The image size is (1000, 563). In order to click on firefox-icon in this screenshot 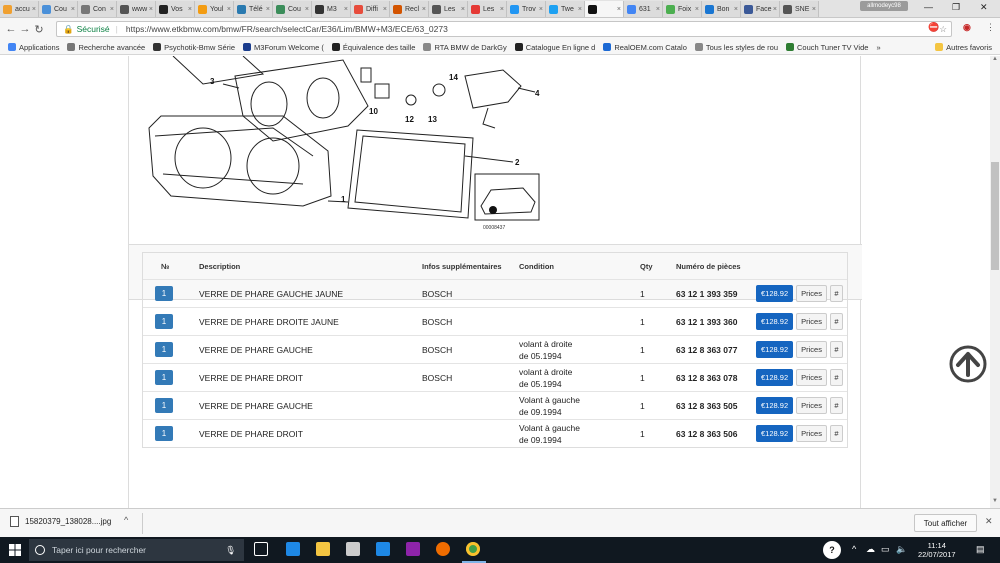, I will do `click(443, 549)`.